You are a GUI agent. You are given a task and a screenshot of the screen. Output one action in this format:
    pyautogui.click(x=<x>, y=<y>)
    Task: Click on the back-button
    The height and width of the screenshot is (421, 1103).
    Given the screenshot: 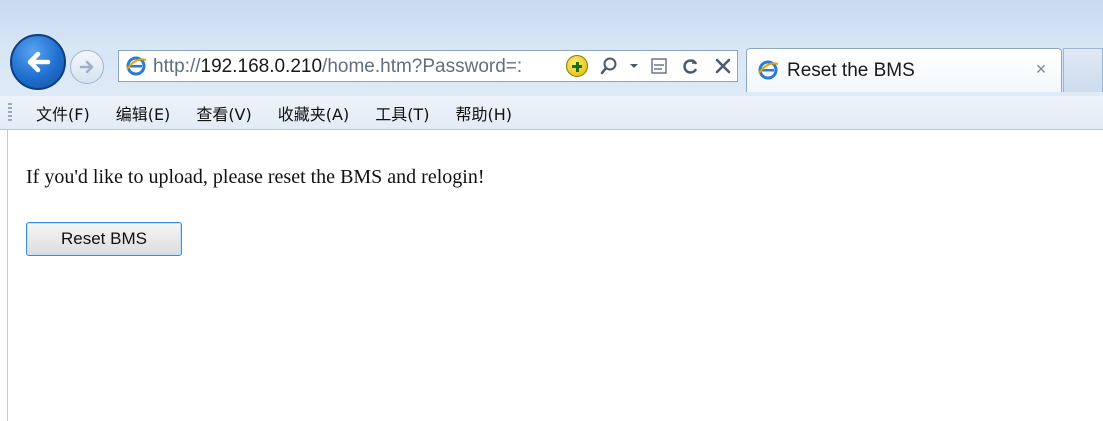 What is the action you would take?
    pyautogui.click(x=38, y=62)
    